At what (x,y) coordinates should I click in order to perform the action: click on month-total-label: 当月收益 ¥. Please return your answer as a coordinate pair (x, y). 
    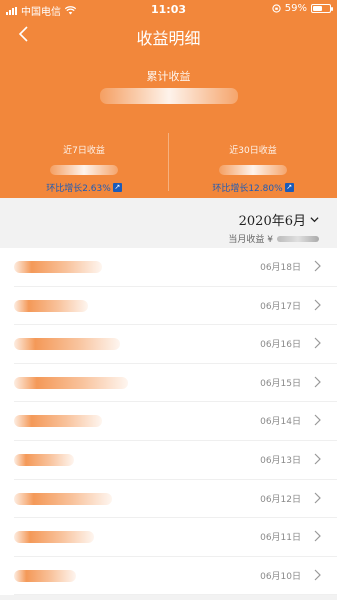
    Looking at the image, I should click on (250, 240).